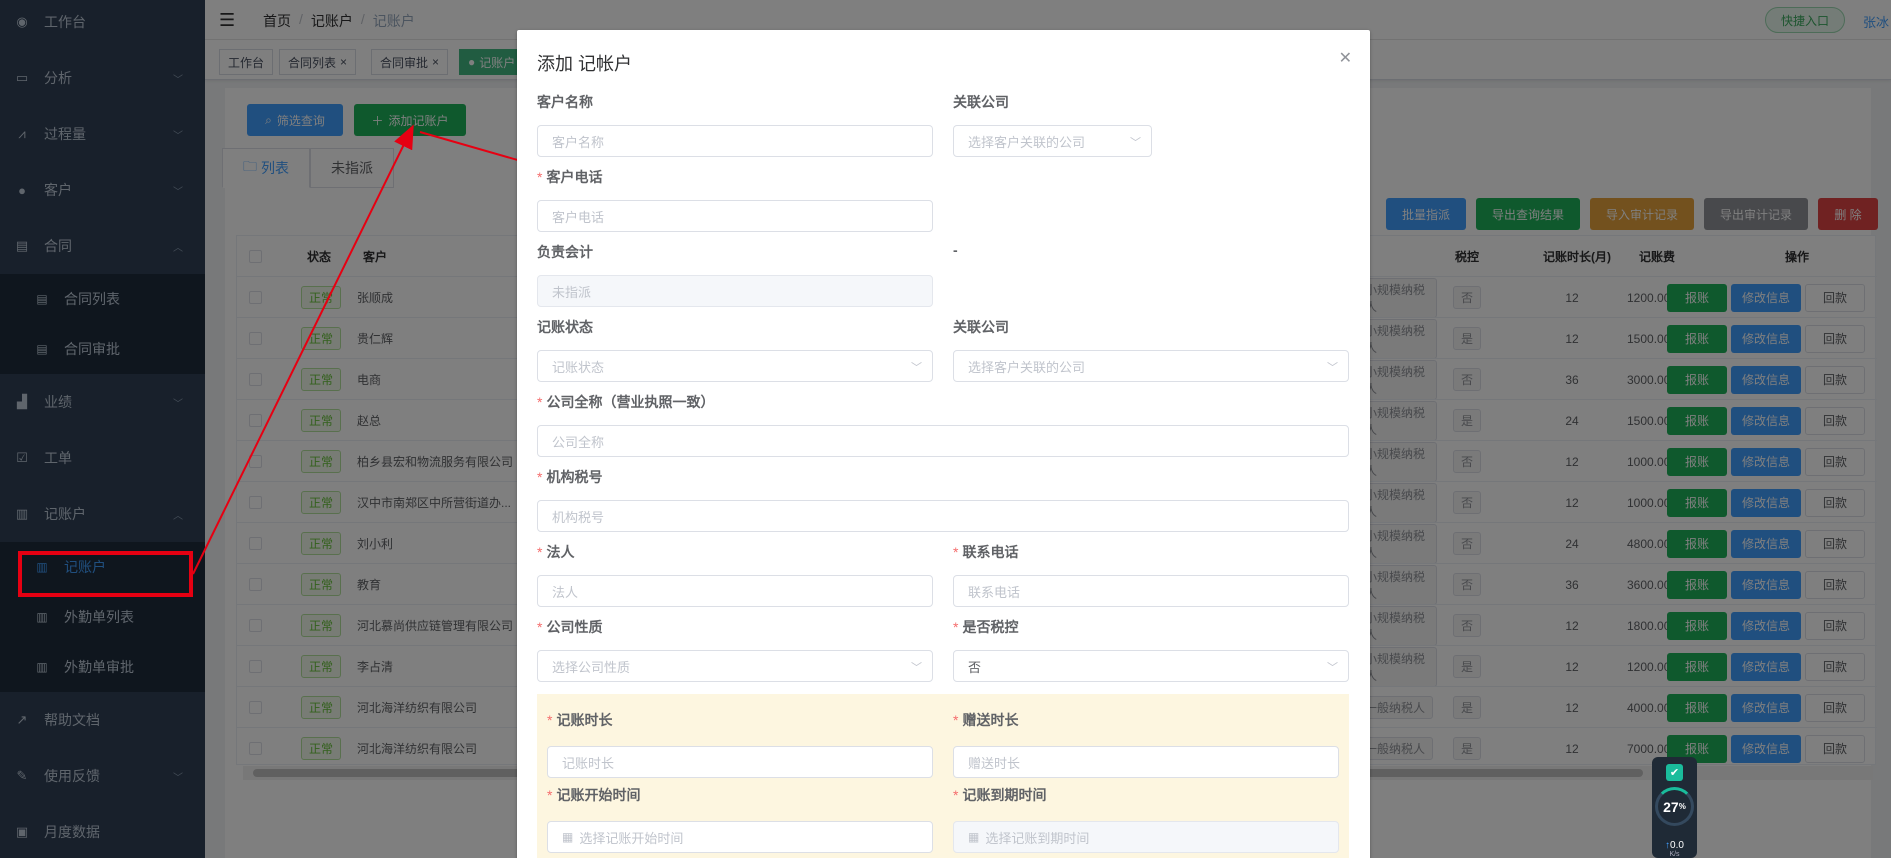 This screenshot has height=858, width=1891. What do you see at coordinates (580, 720) in the screenshot?
I see `label-duration: * 记账时长` at bounding box center [580, 720].